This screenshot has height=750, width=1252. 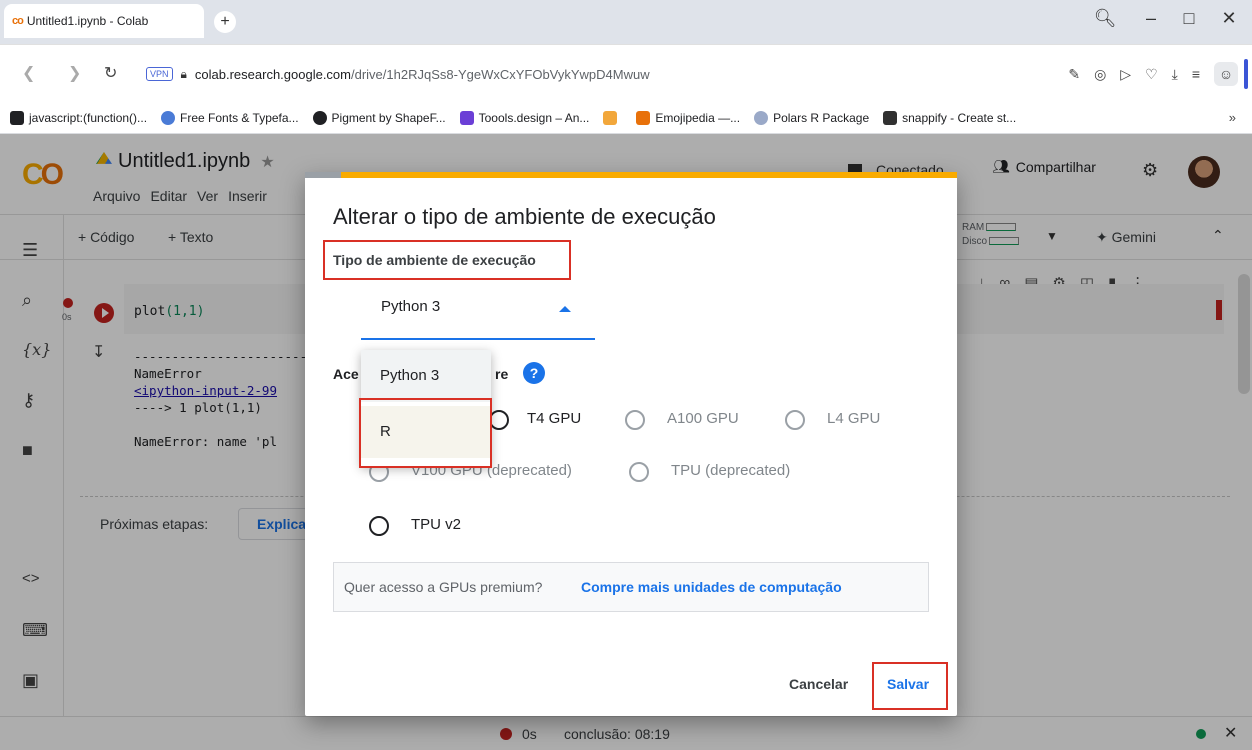 I want to click on emojipedia-icon, so click(x=643, y=117).